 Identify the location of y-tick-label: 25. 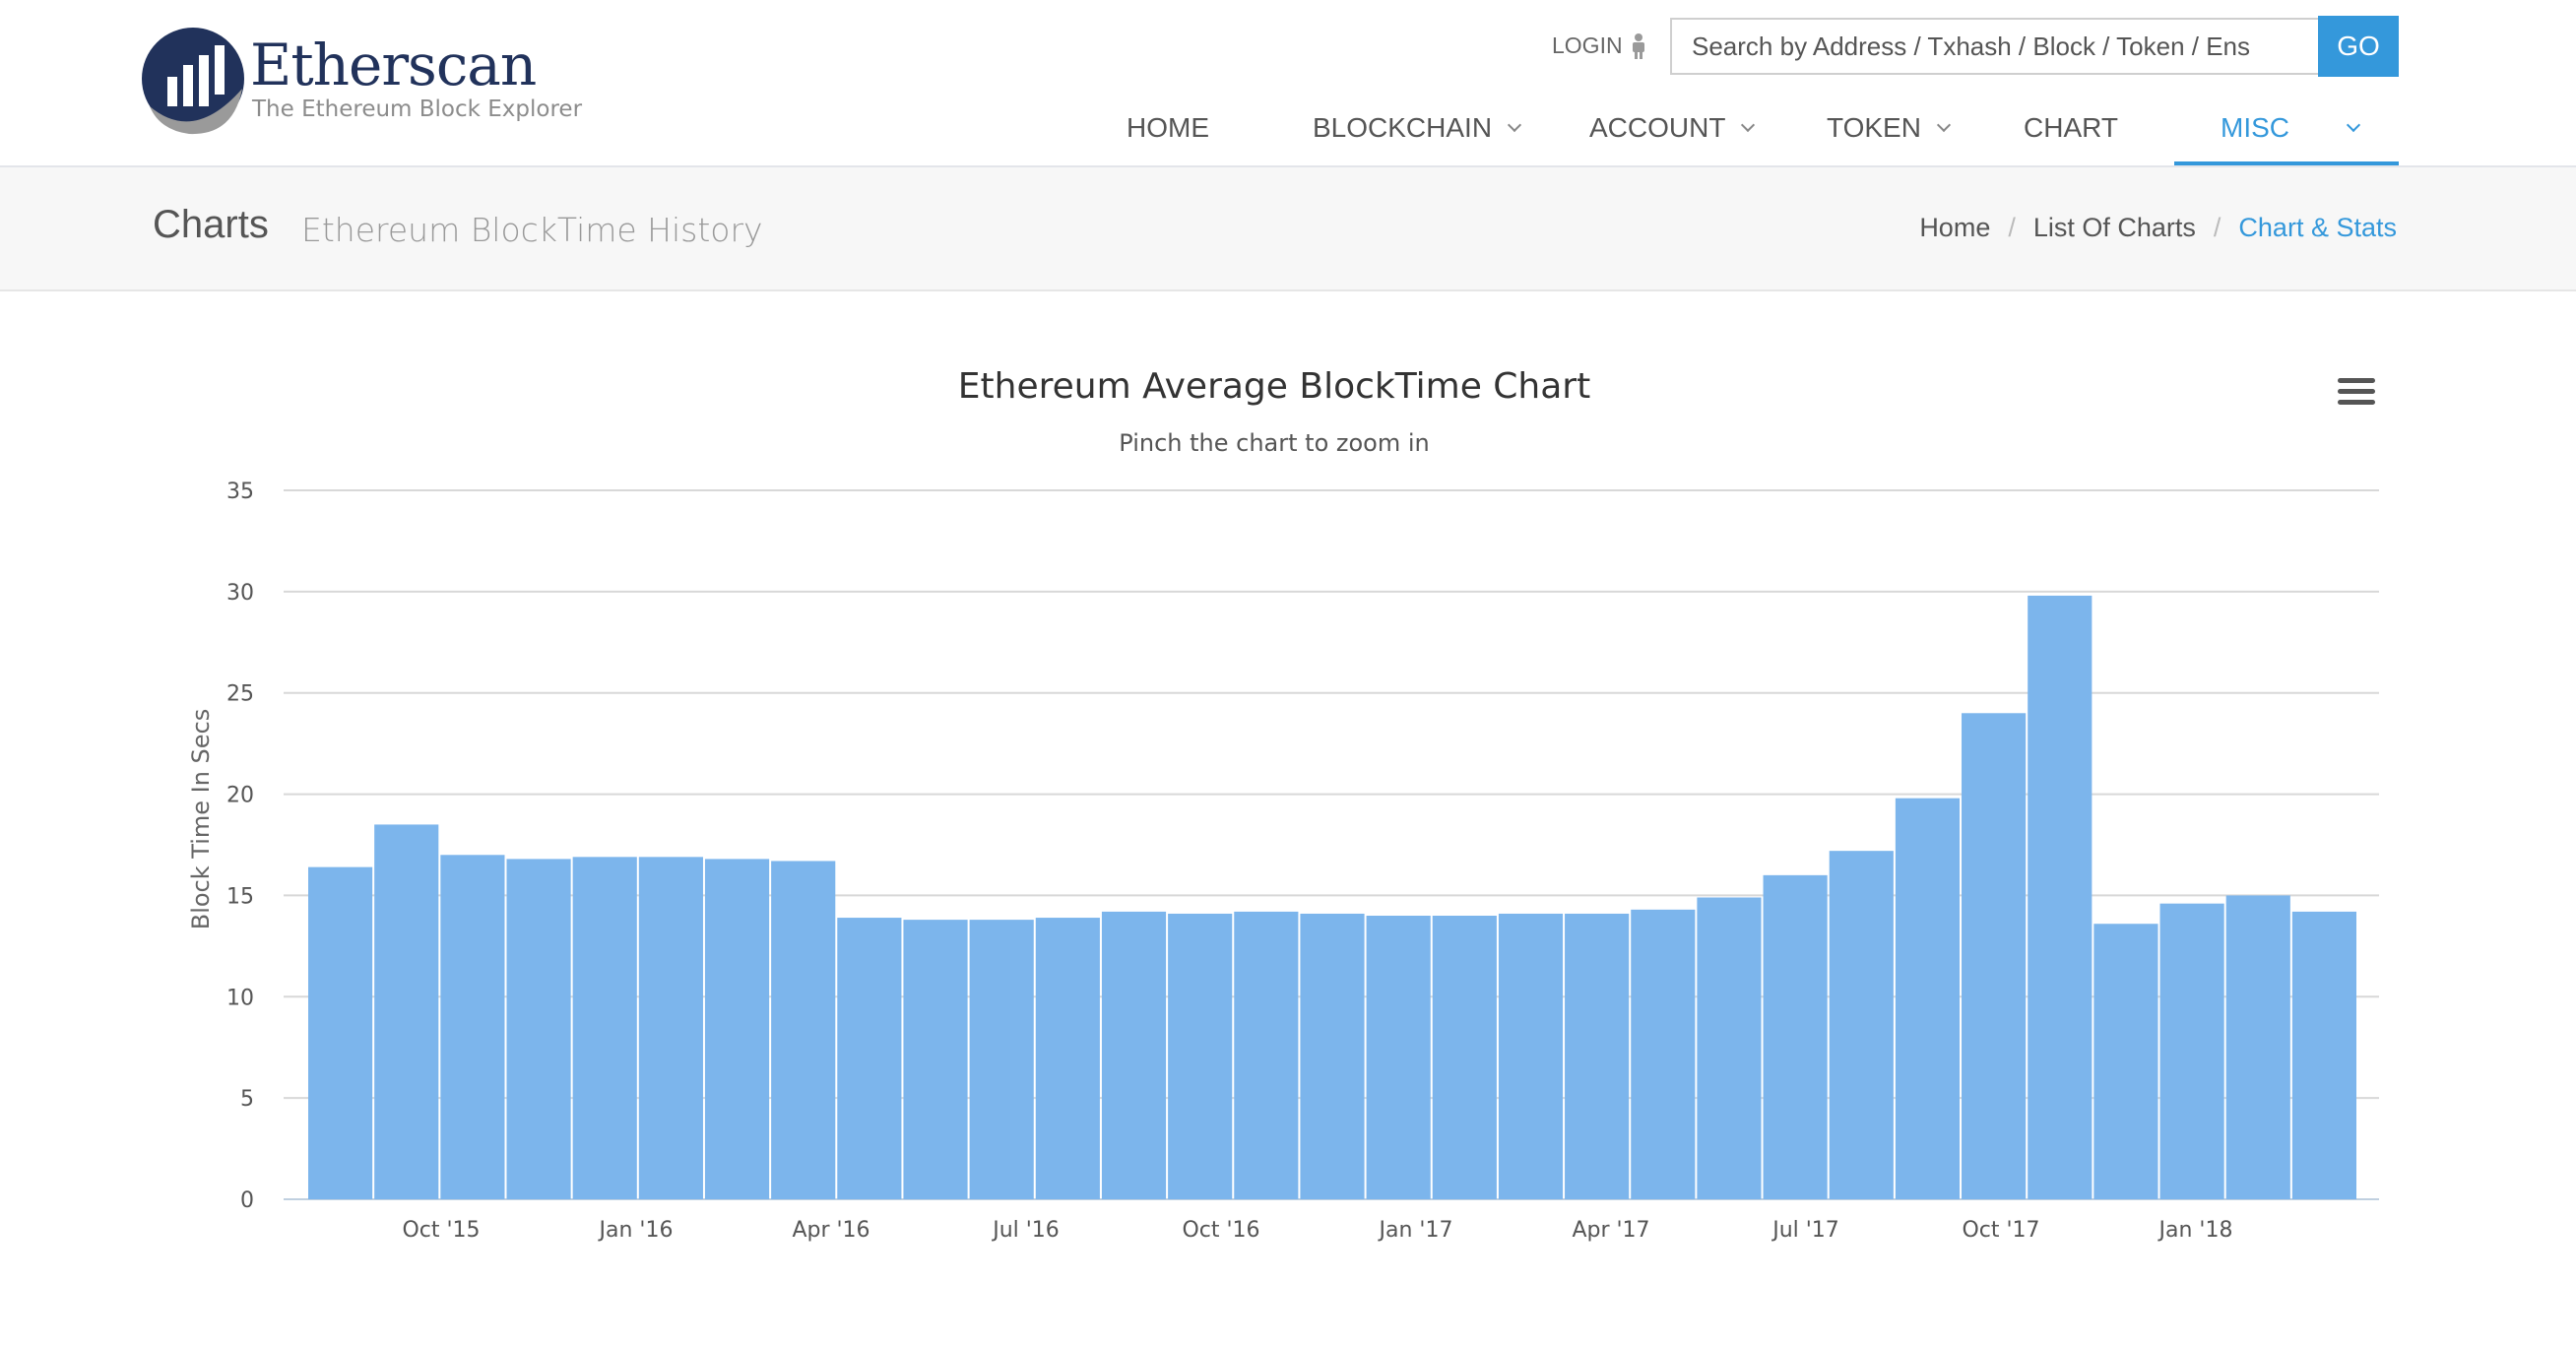
(240, 694).